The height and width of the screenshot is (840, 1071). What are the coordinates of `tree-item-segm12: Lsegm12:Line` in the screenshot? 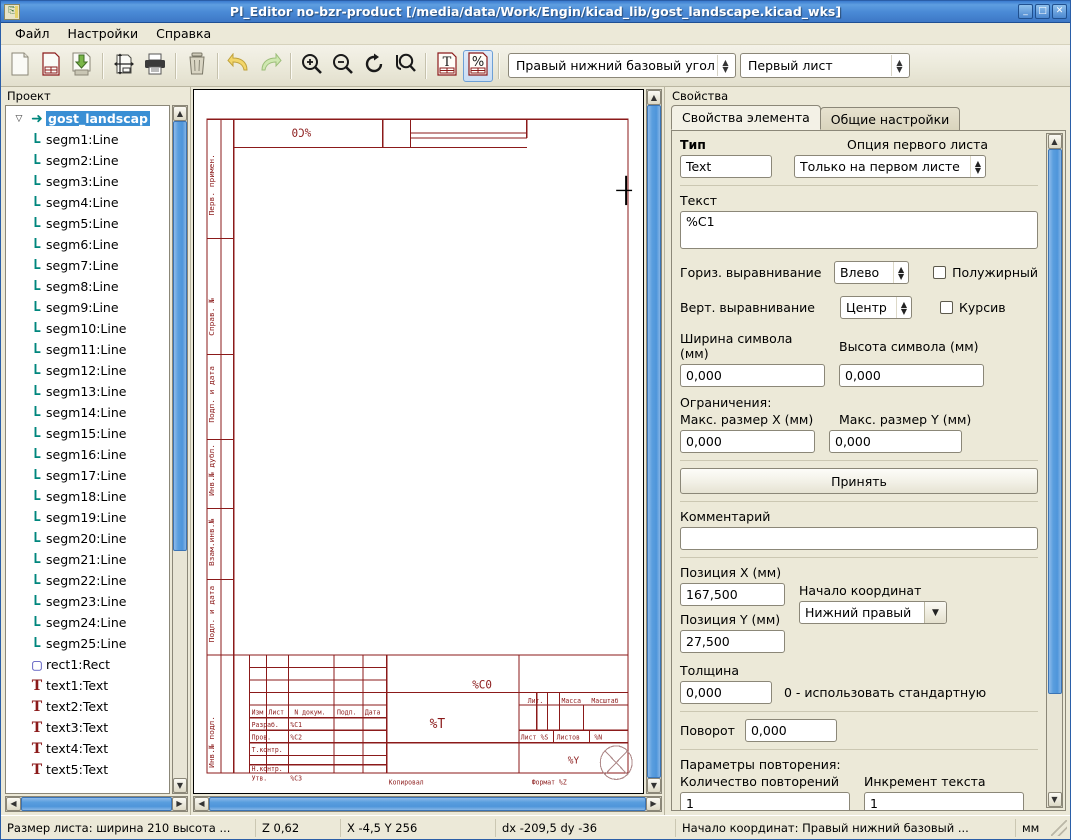 It's located at (87, 370).